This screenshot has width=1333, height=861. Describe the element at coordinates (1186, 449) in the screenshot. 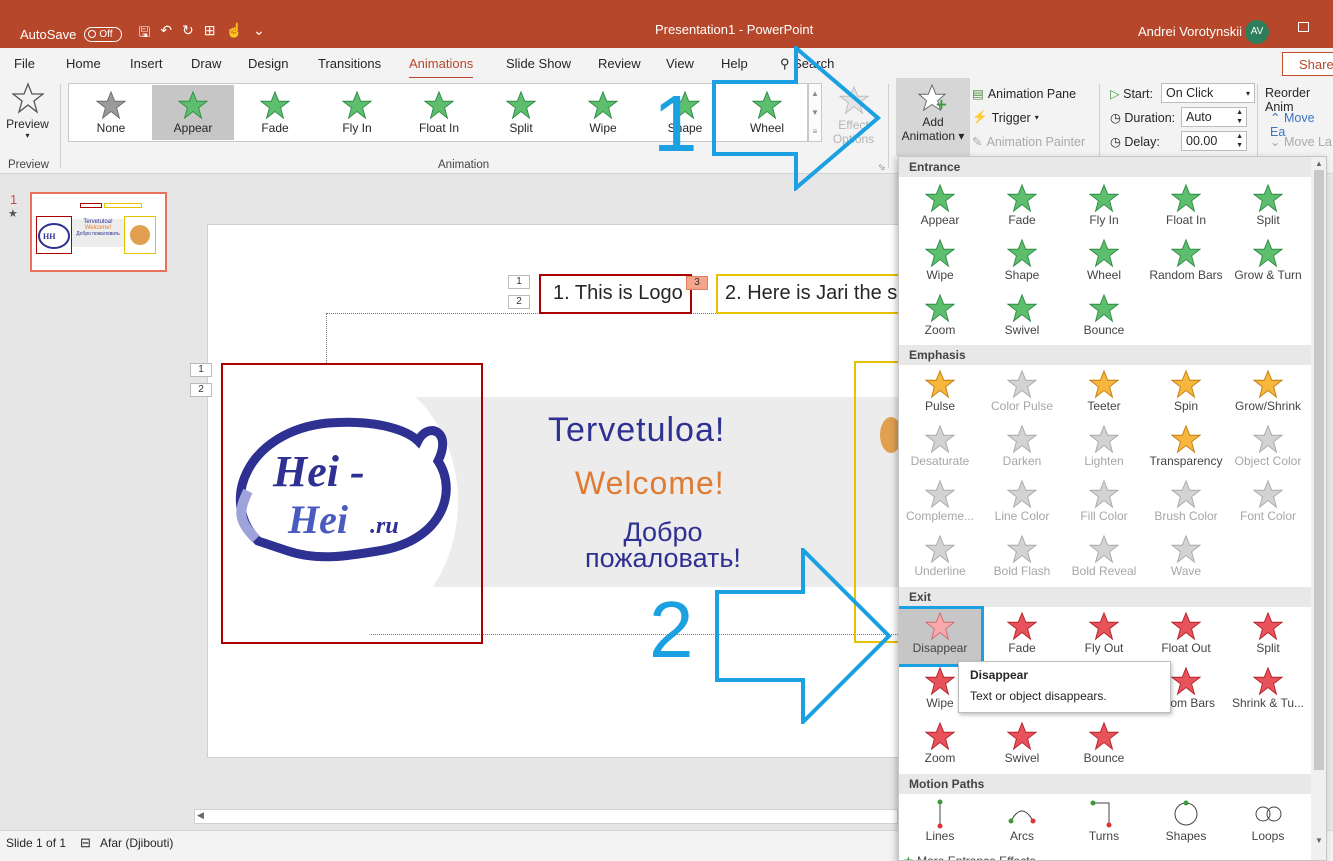

I see `emphasis-item-transparency: Transparency` at that location.